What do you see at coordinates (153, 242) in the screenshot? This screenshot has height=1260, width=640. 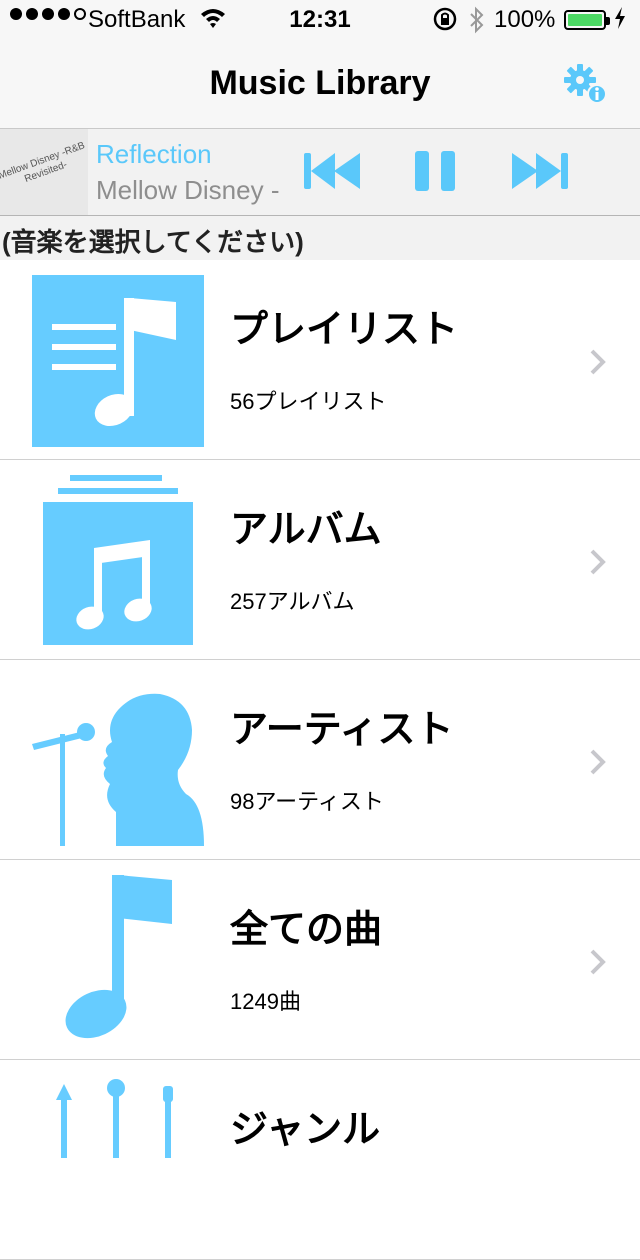 I see `section-header-label: (音楽を選択してください)` at bounding box center [153, 242].